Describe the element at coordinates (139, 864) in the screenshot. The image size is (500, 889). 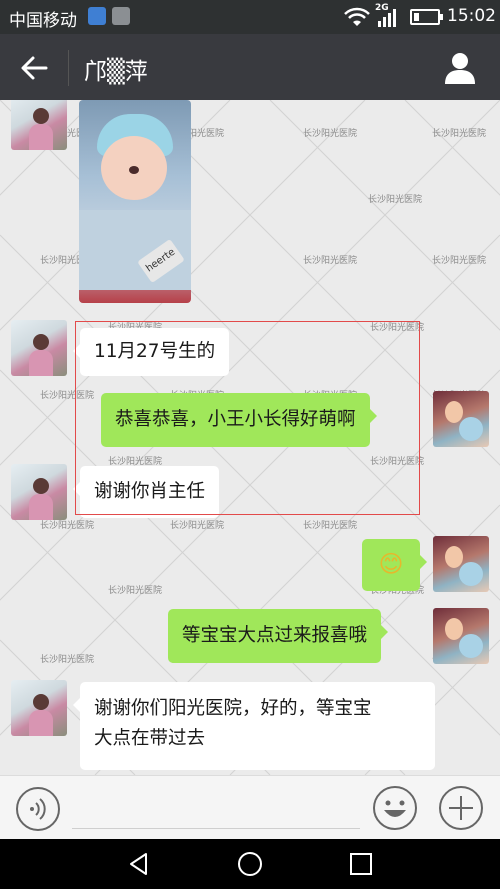
I see `system-back-icon` at that location.